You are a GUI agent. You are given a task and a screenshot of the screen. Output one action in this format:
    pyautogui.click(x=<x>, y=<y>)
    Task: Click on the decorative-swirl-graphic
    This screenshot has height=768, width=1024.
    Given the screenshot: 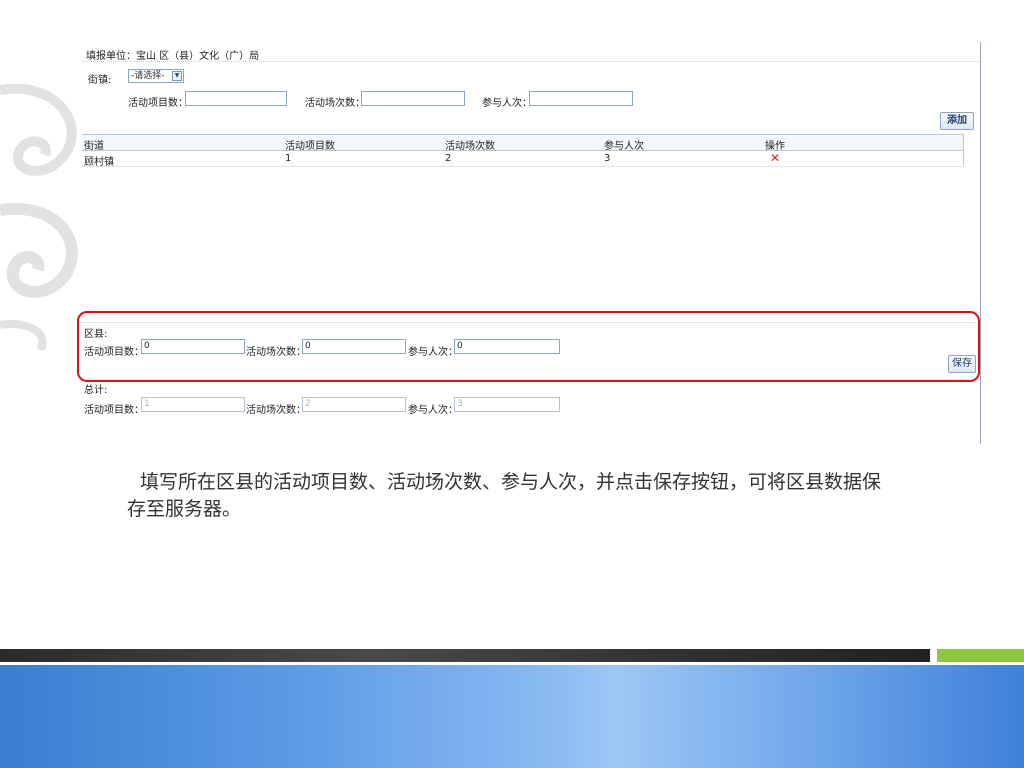 What is the action you would take?
    pyautogui.click(x=39, y=216)
    